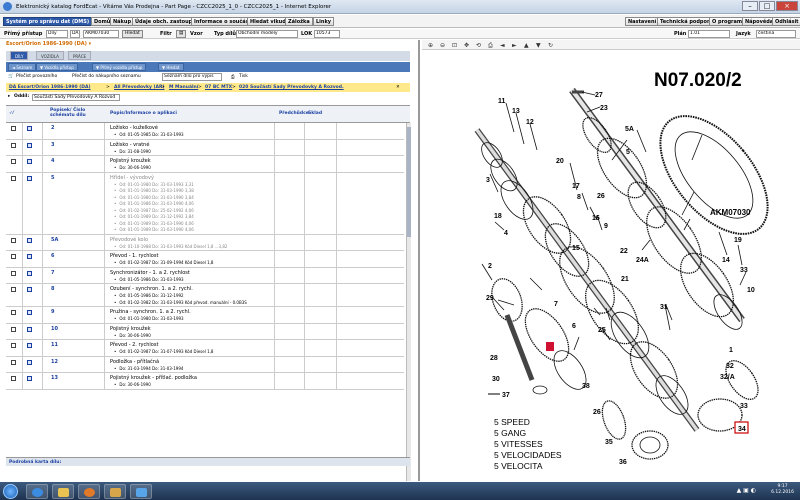 Image resolution: width=800 pixels, height=500 pixels. What do you see at coordinates (181, 34) in the screenshot?
I see `filter-toggle-button: ▤` at bounding box center [181, 34].